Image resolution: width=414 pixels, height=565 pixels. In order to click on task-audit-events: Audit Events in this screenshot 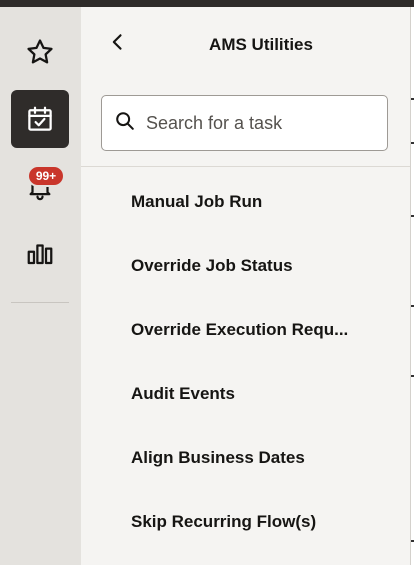, I will do `click(261, 394)`.